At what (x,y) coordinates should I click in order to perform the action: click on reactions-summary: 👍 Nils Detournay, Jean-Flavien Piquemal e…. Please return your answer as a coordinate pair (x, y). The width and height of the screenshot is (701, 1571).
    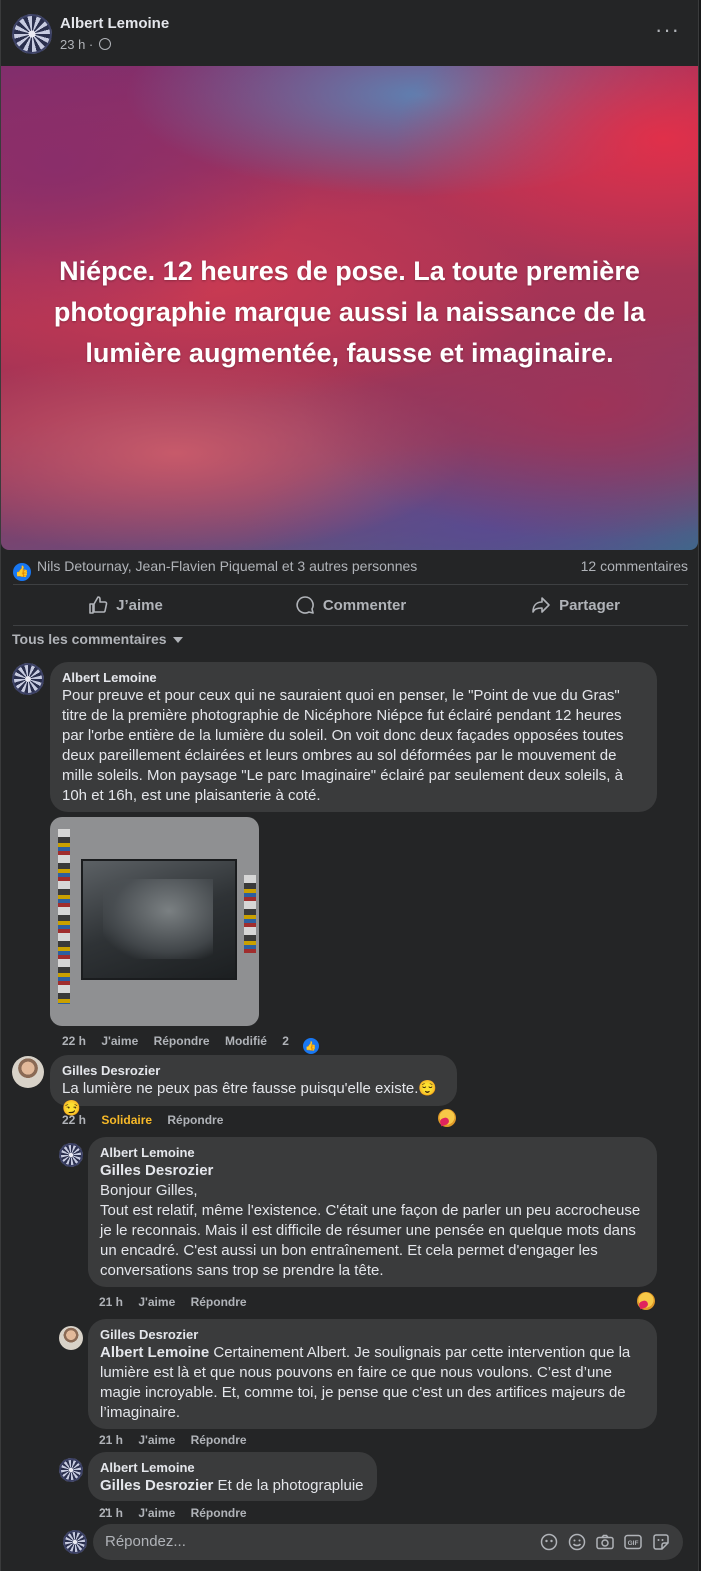
    Looking at the image, I should click on (350, 569).